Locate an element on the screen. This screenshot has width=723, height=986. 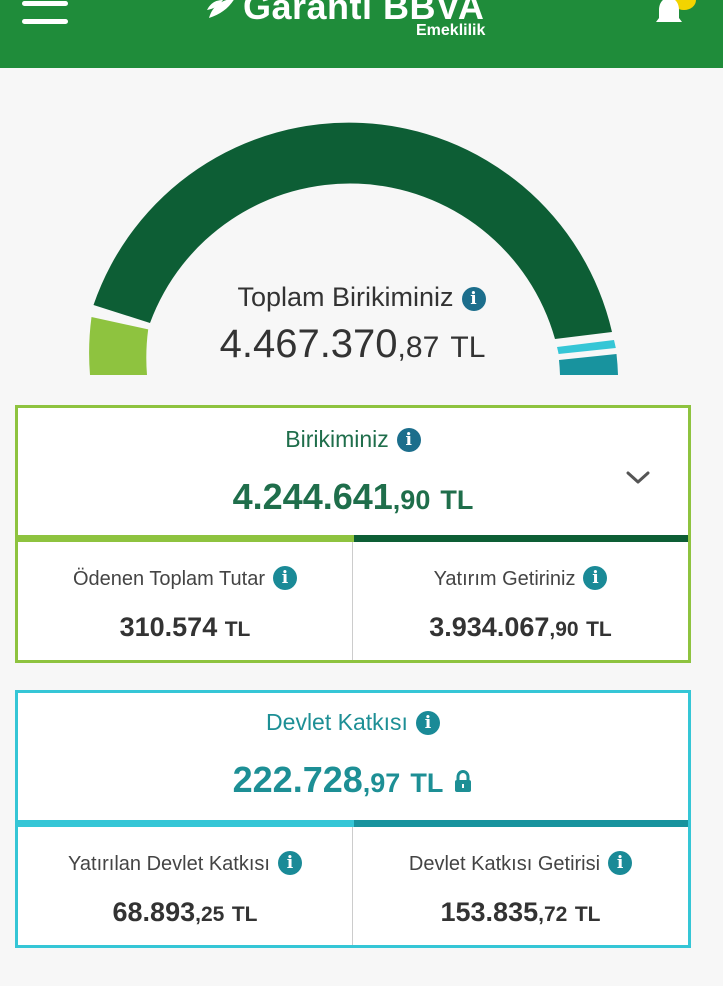
split-bar-deposited is located at coordinates (186, 823).